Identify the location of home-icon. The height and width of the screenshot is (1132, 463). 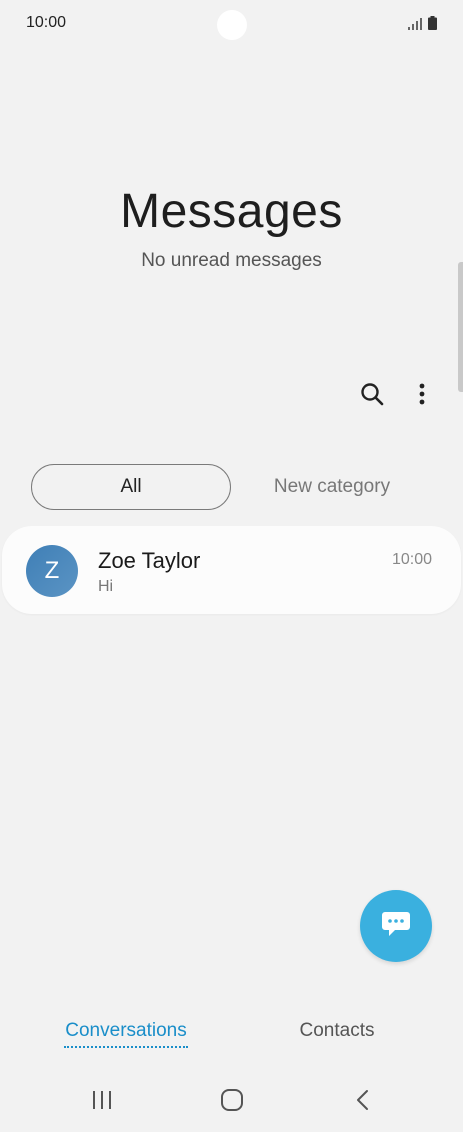
(232, 1102).